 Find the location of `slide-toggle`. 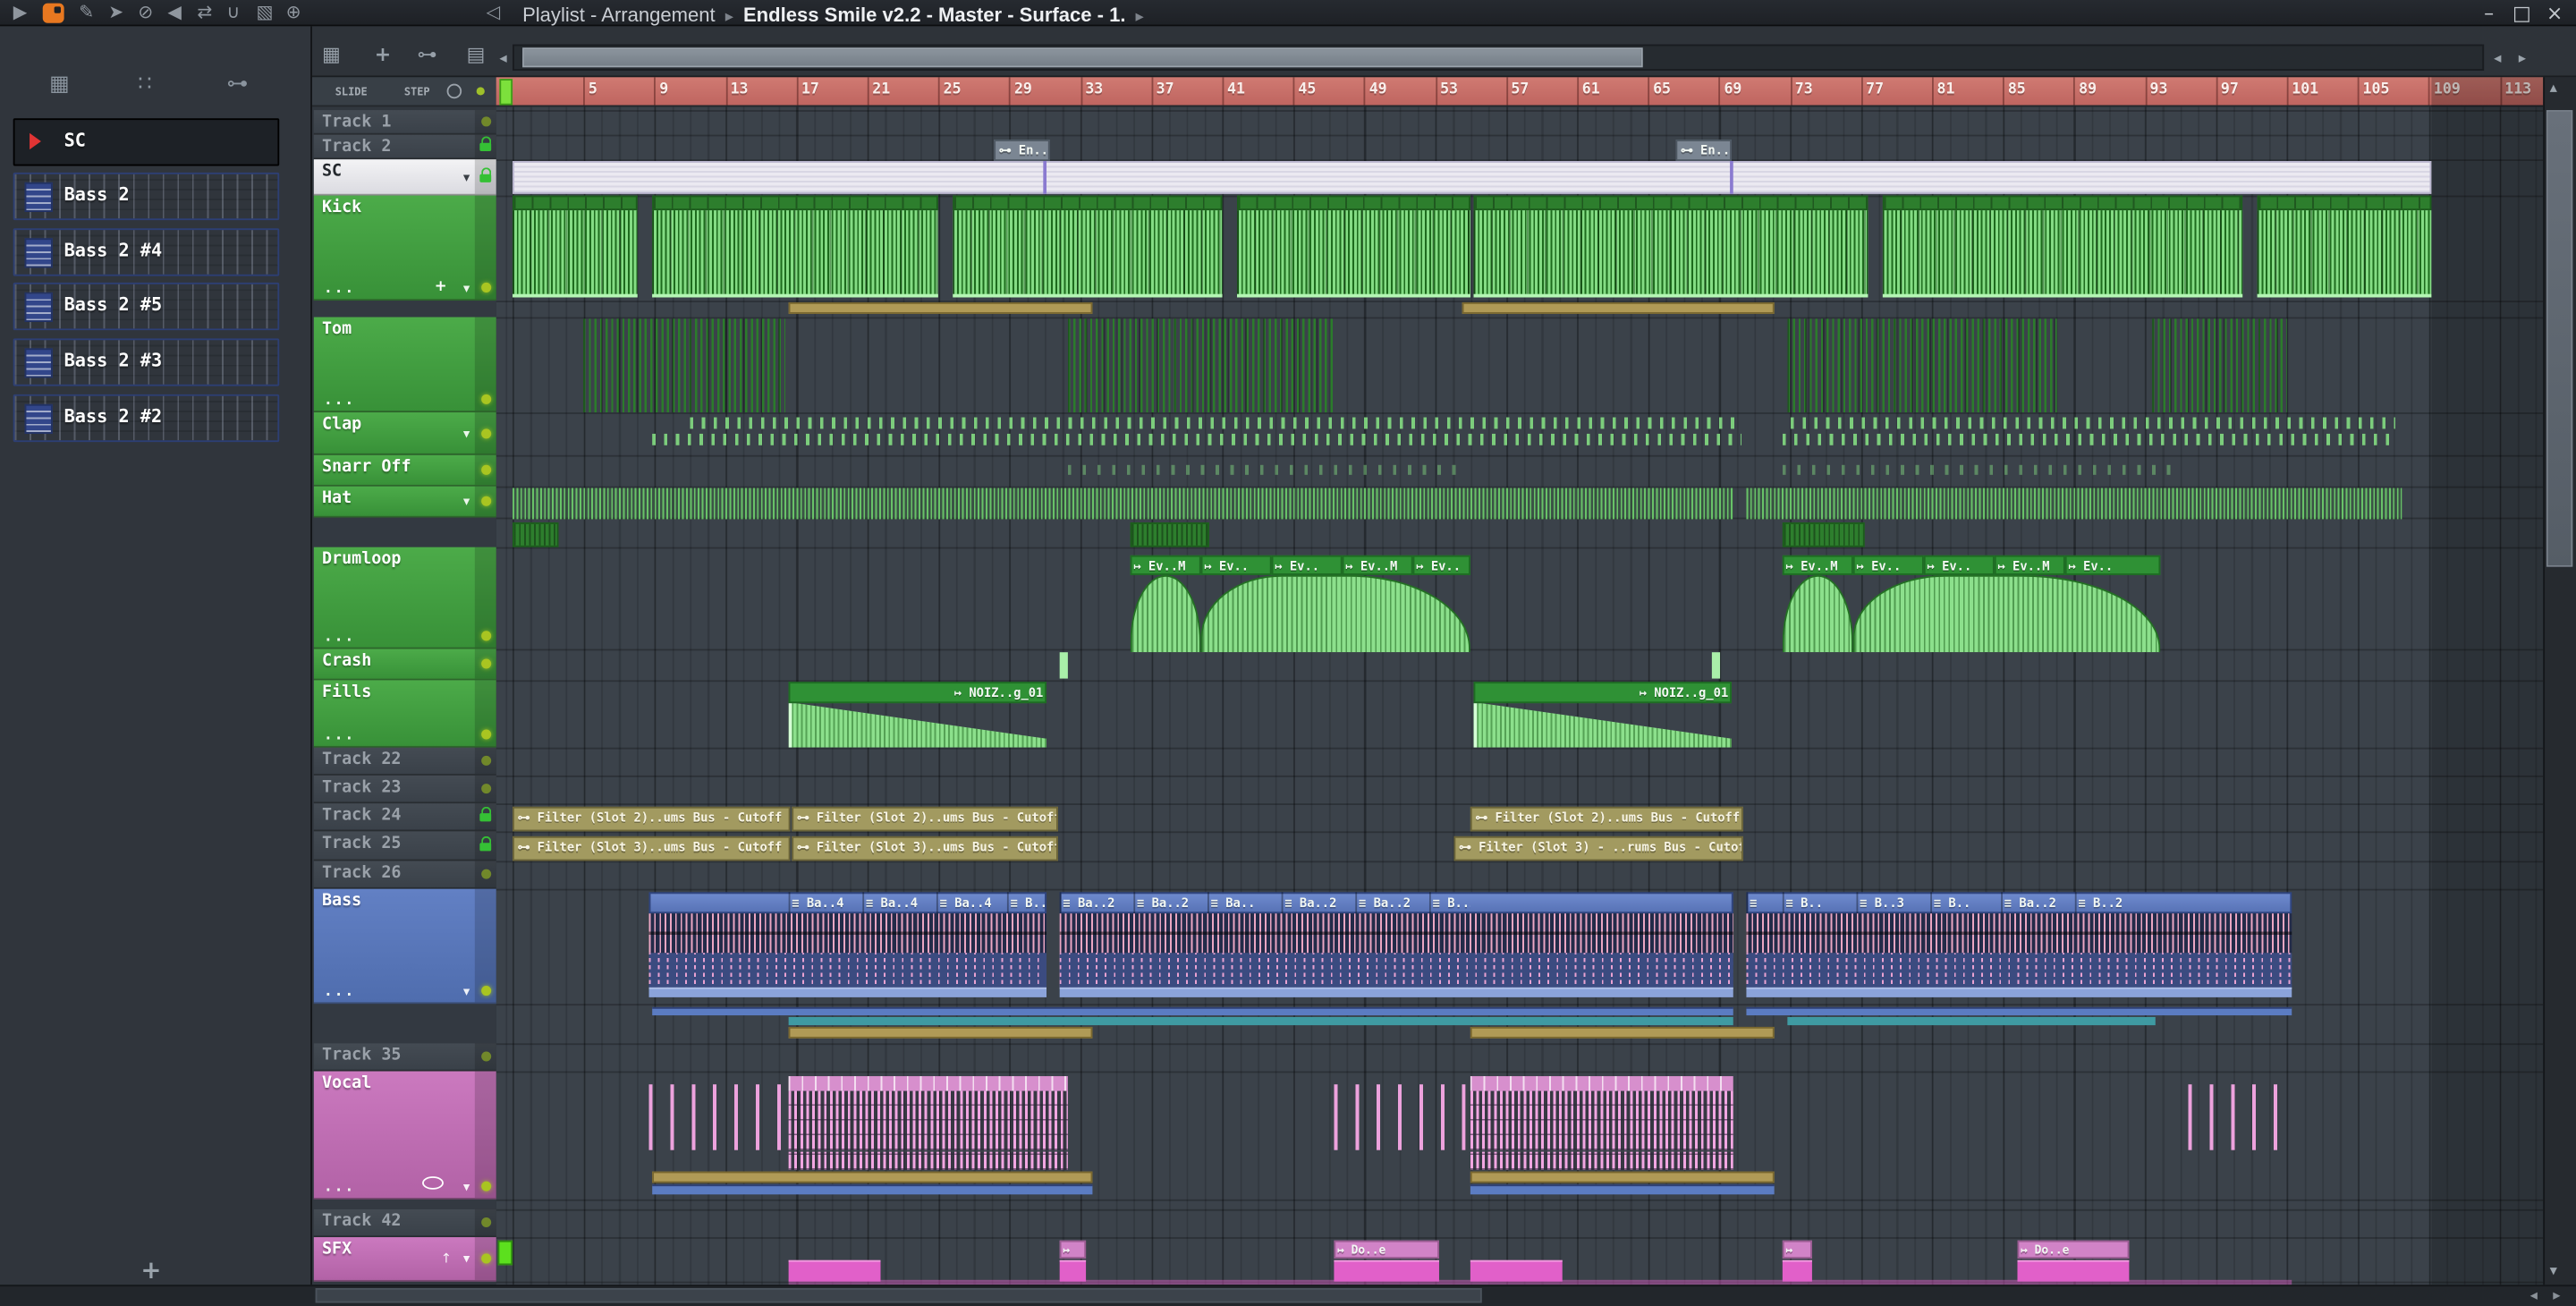

slide-toggle is located at coordinates (480, 92).